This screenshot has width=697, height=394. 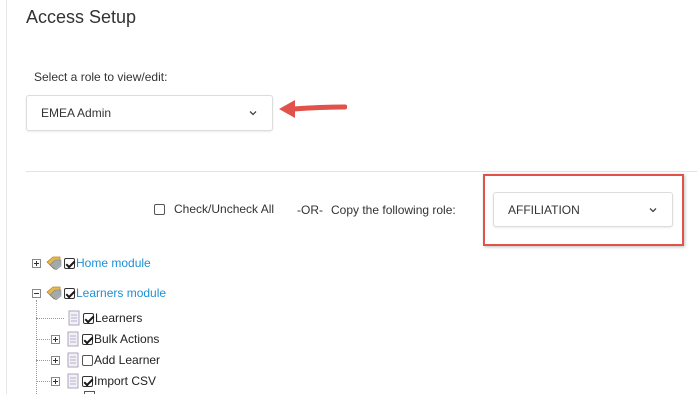 What do you see at coordinates (149, 113) in the screenshot?
I see `role-select: EMEA Admin` at bounding box center [149, 113].